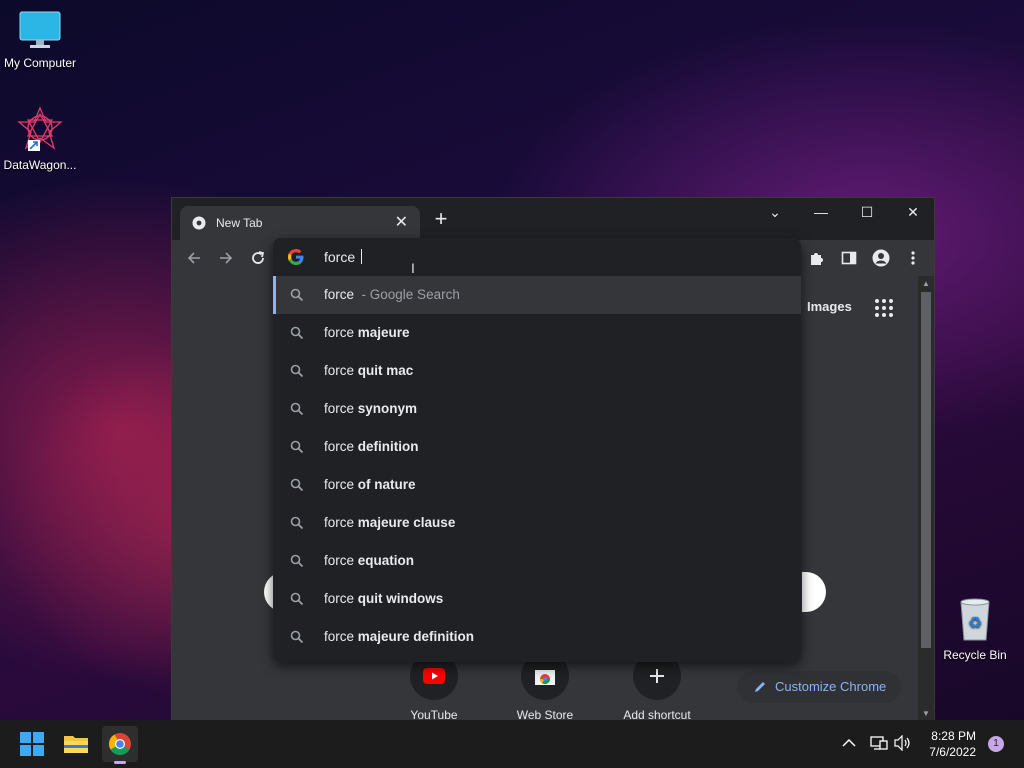 This screenshot has width=1024, height=768. Describe the element at coordinates (537, 257) in the screenshot. I see `omnibox-input: force I` at that location.